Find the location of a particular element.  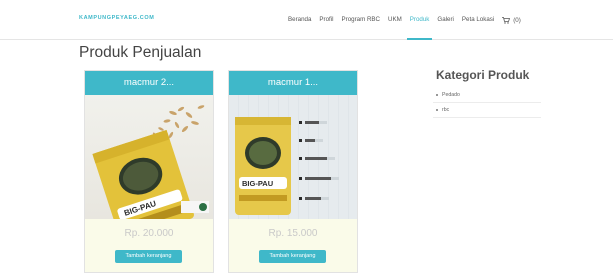

product-price: Rp. 20.000 is located at coordinates (149, 233).